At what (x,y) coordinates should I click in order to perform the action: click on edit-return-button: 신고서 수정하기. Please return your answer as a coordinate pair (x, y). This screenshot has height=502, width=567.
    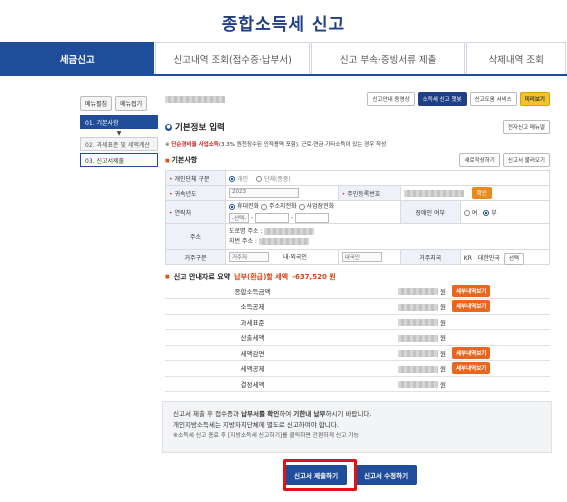
    Looking at the image, I should click on (386, 475).